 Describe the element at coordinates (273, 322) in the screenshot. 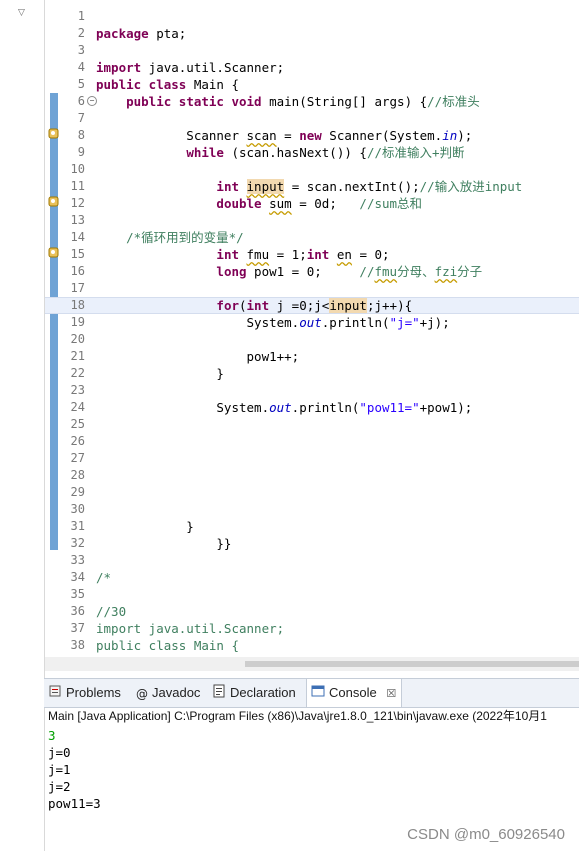

I see `code-text: System.out.println("j="+j);` at that location.